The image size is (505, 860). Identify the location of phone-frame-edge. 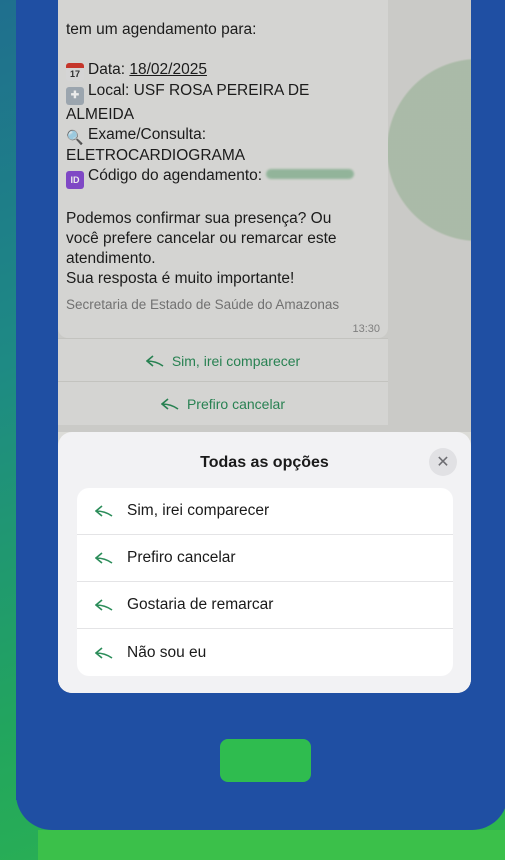
(37, 400).